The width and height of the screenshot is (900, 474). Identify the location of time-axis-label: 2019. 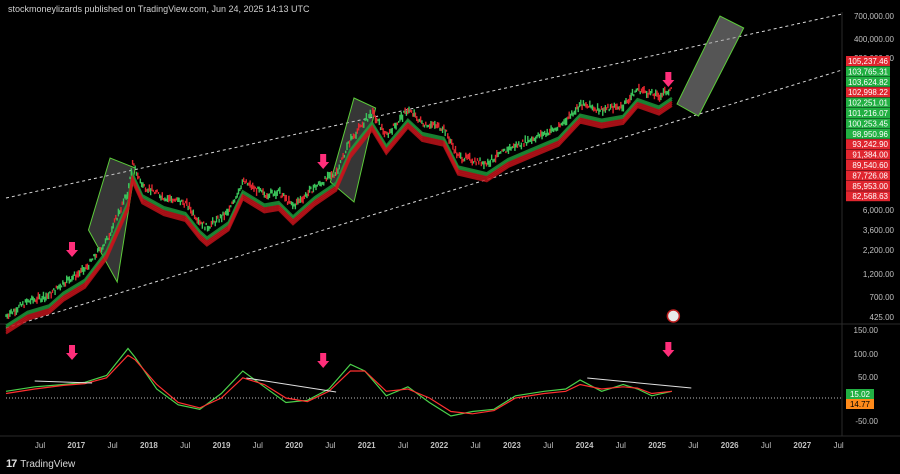
(222, 445).